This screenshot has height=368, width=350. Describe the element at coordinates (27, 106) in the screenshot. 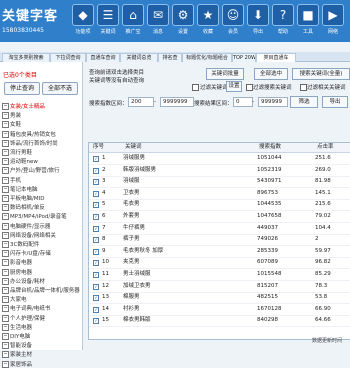

I see `category-item: 女装/女士精品` at that location.